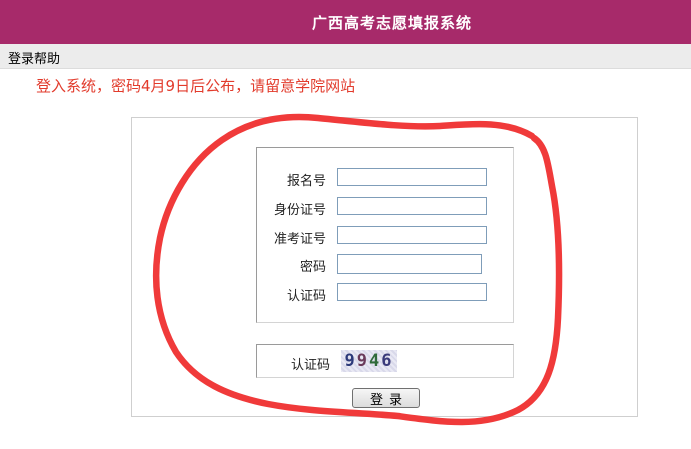 This screenshot has width=691, height=449. I want to click on captcha-digit: 6, so click(387, 361).